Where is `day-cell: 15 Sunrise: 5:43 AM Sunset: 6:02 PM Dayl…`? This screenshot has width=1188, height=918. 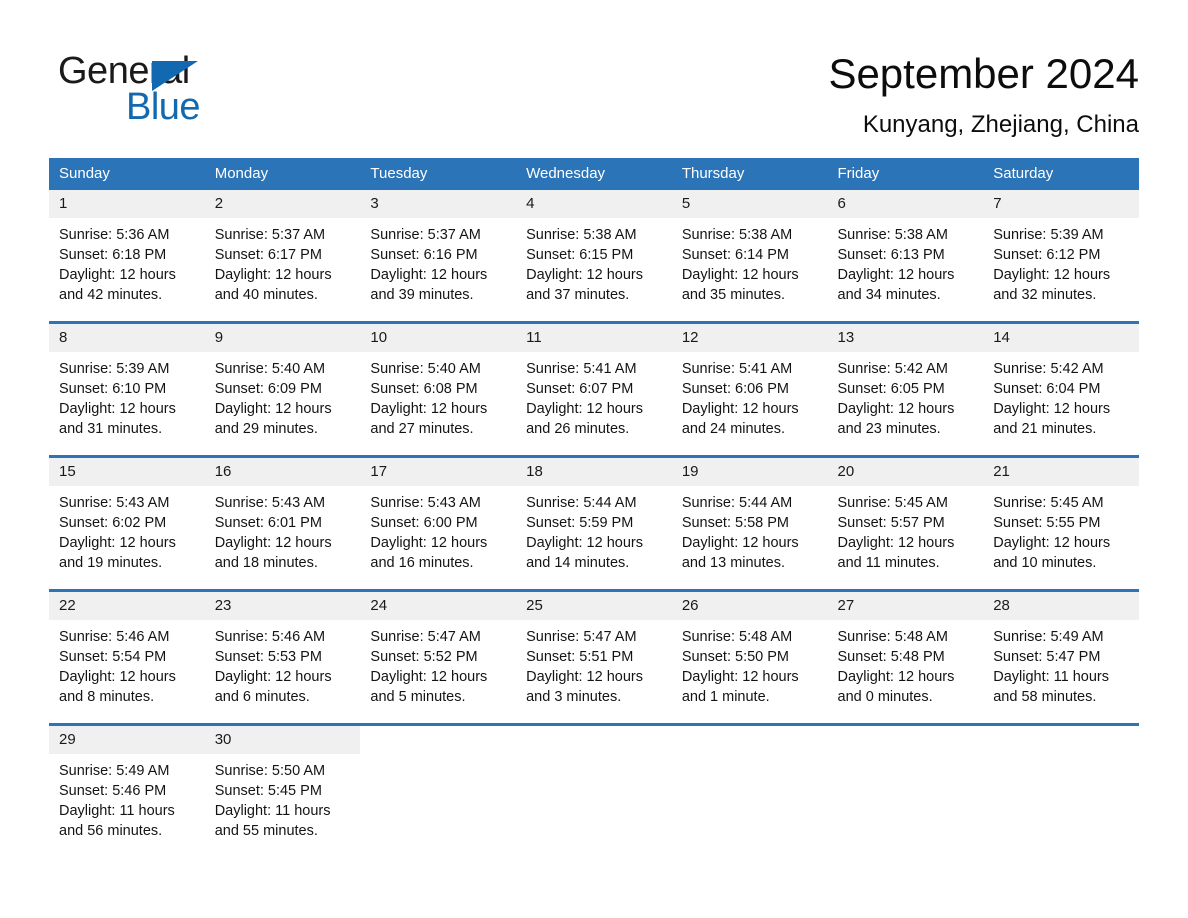 day-cell: 15 Sunrise: 5:43 AM Sunset: 6:02 PM Dayl… is located at coordinates (127, 523).